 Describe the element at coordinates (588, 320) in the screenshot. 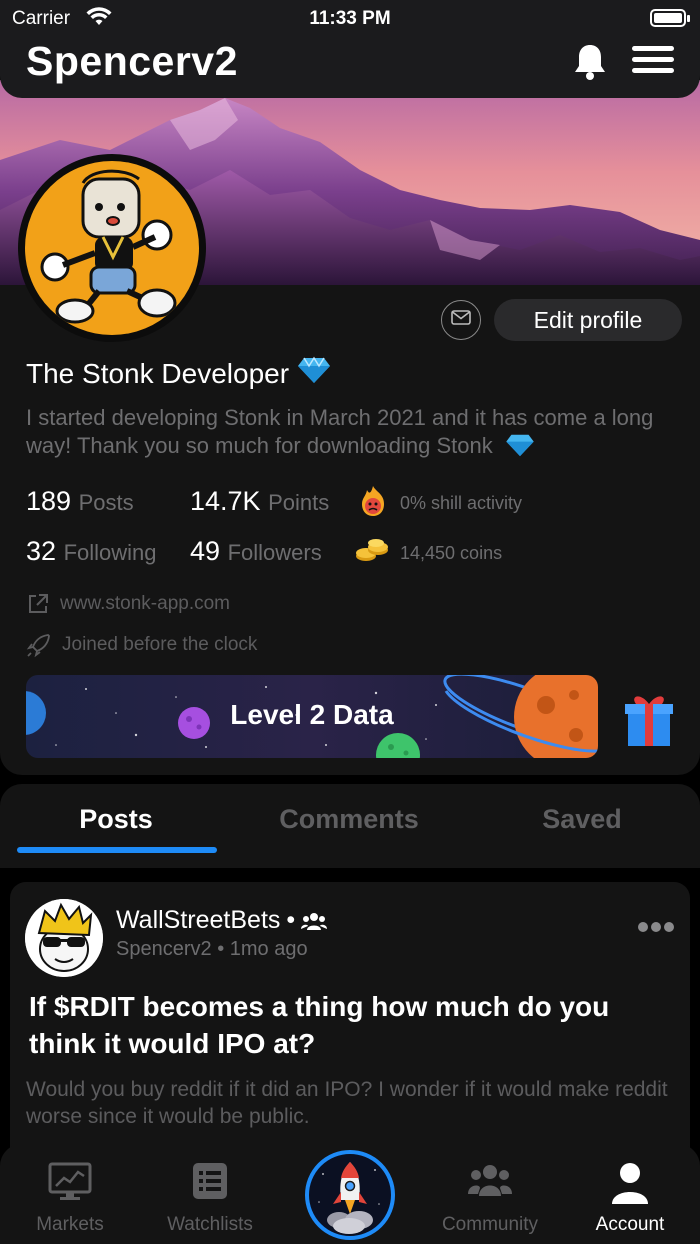

I see `edit-profile-button: Edit profile` at that location.